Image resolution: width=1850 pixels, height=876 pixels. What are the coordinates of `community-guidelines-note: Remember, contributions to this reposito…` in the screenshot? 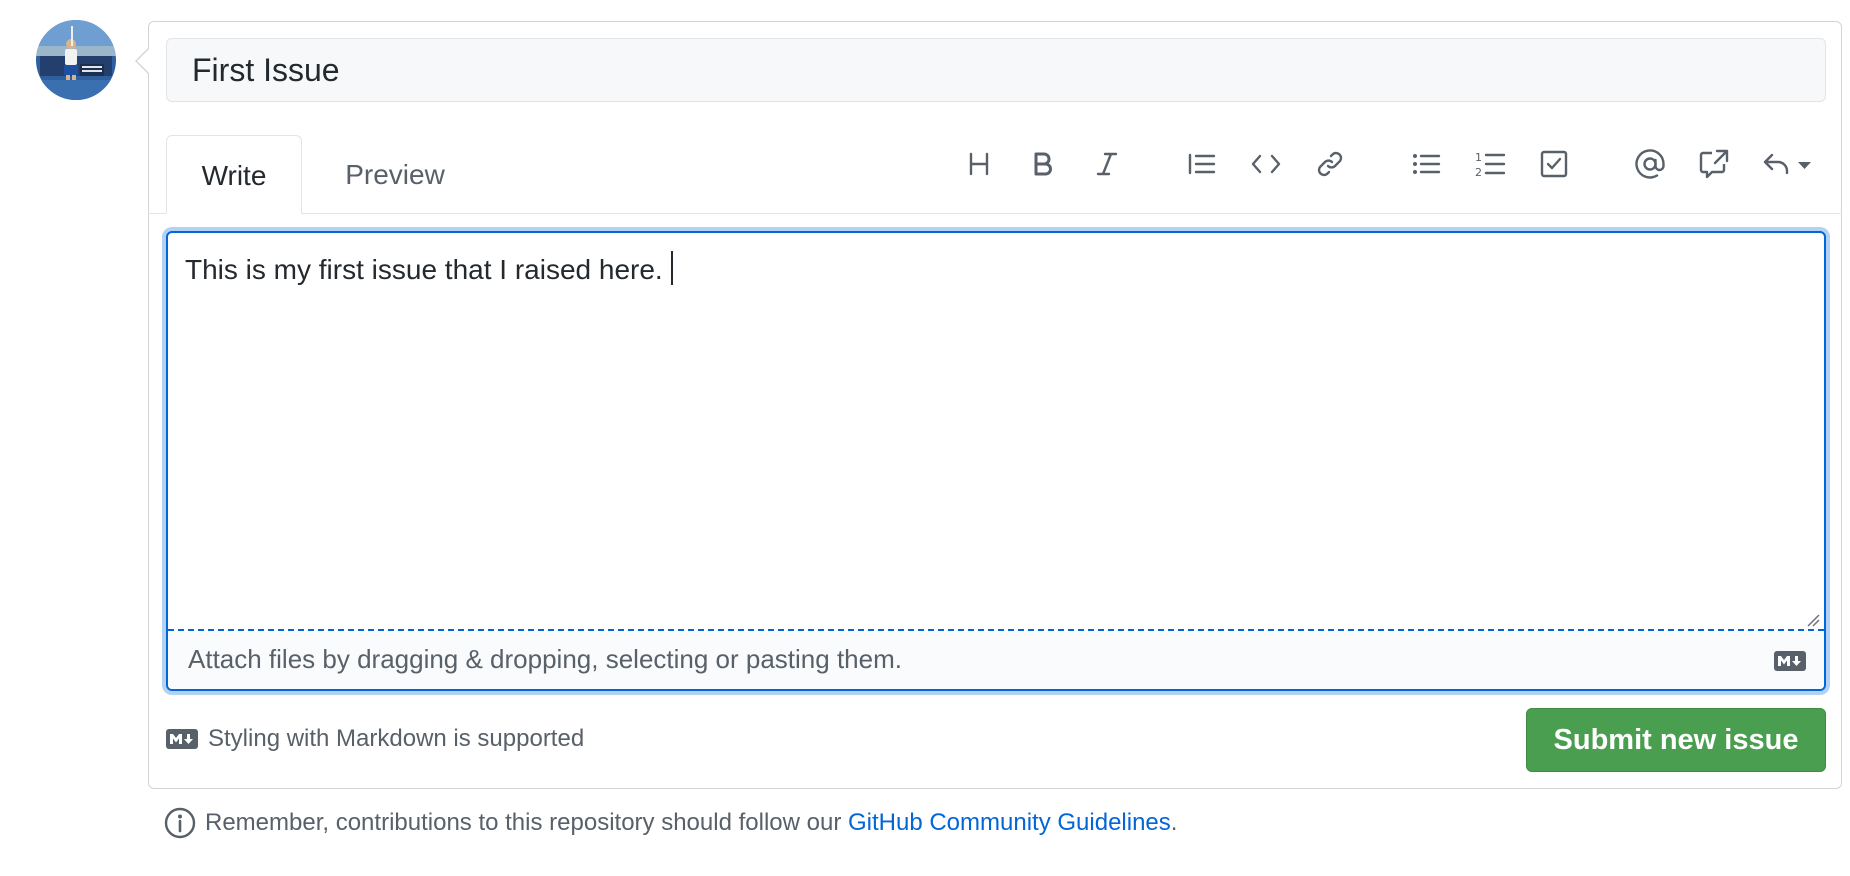 It's located at (670, 823).